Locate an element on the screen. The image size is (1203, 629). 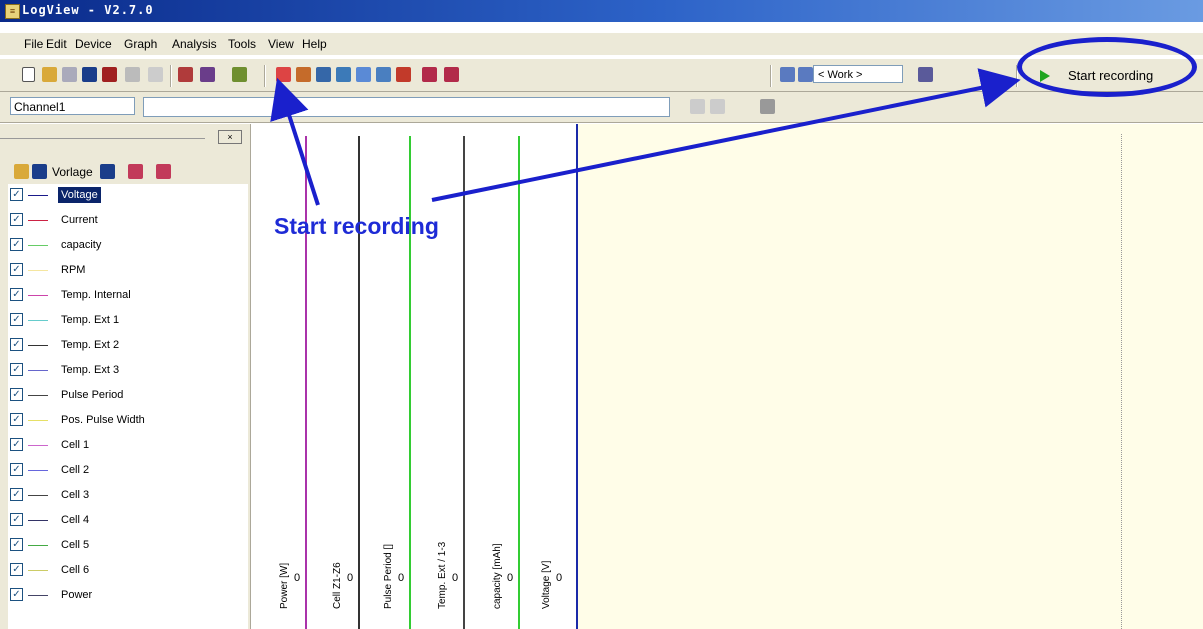
channel-label: Power is located at coordinates (77, 595).